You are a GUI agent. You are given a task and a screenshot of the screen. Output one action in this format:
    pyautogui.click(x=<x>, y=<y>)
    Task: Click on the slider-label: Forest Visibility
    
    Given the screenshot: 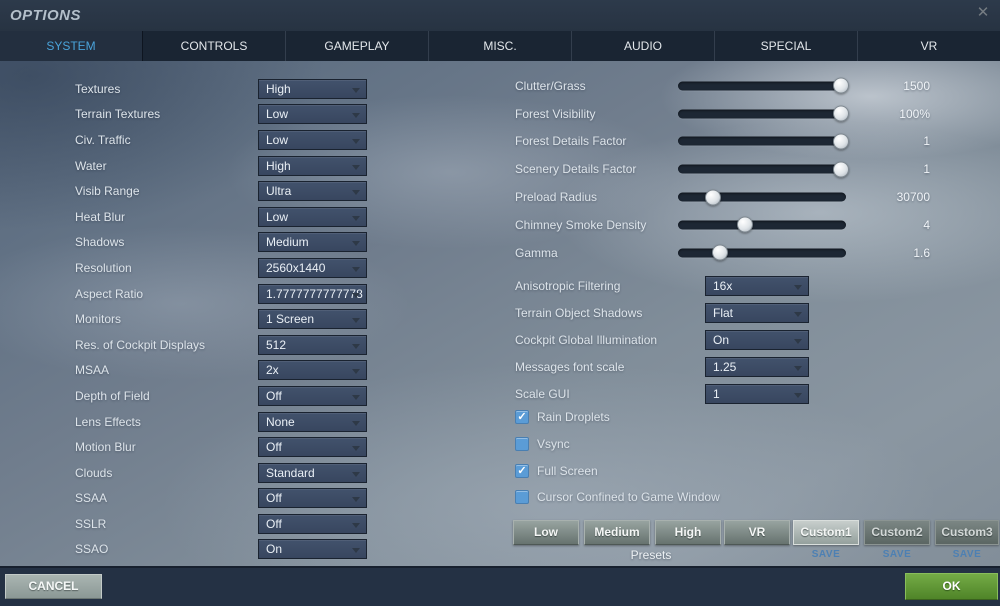 What is the action you would take?
    pyautogui.click(x=555, y=113)
    